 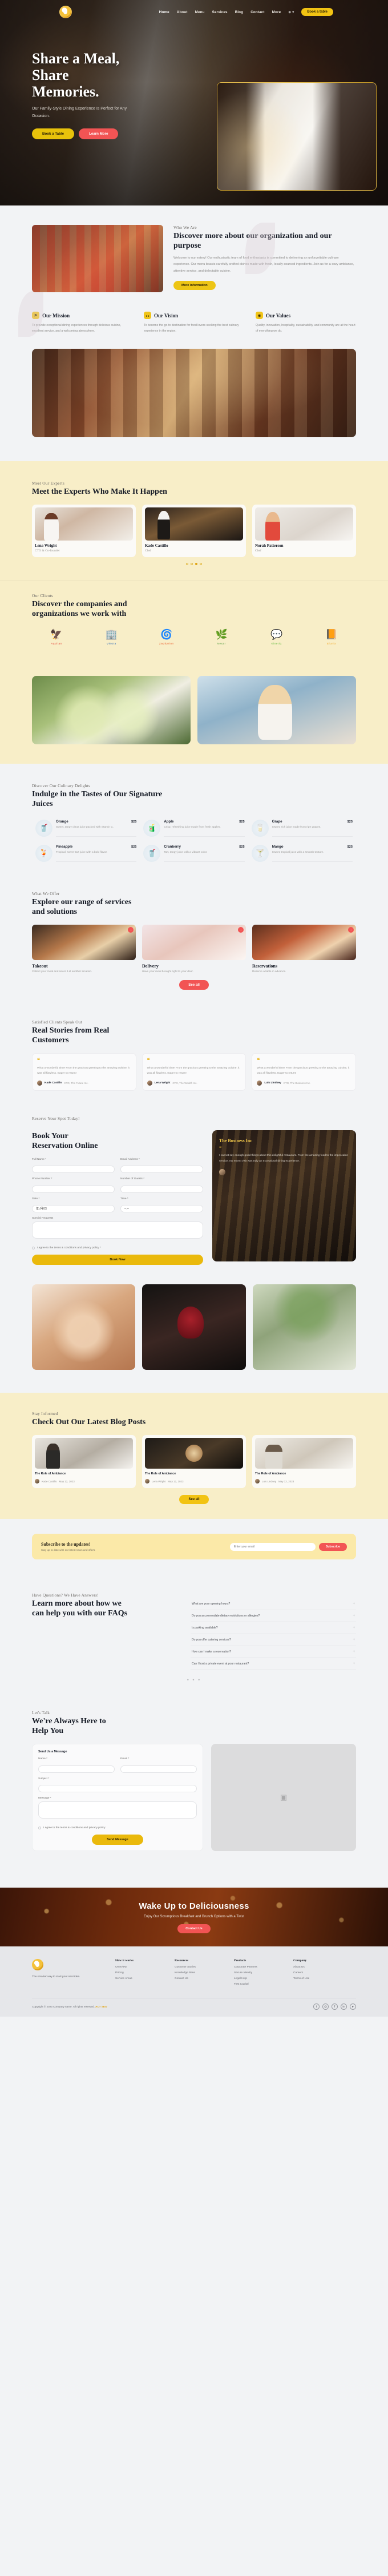 What do you see at coordinates (39, 1829) in the screenshot?
I see `contact-terms-checkbox` at bounding box center [39, 1829].